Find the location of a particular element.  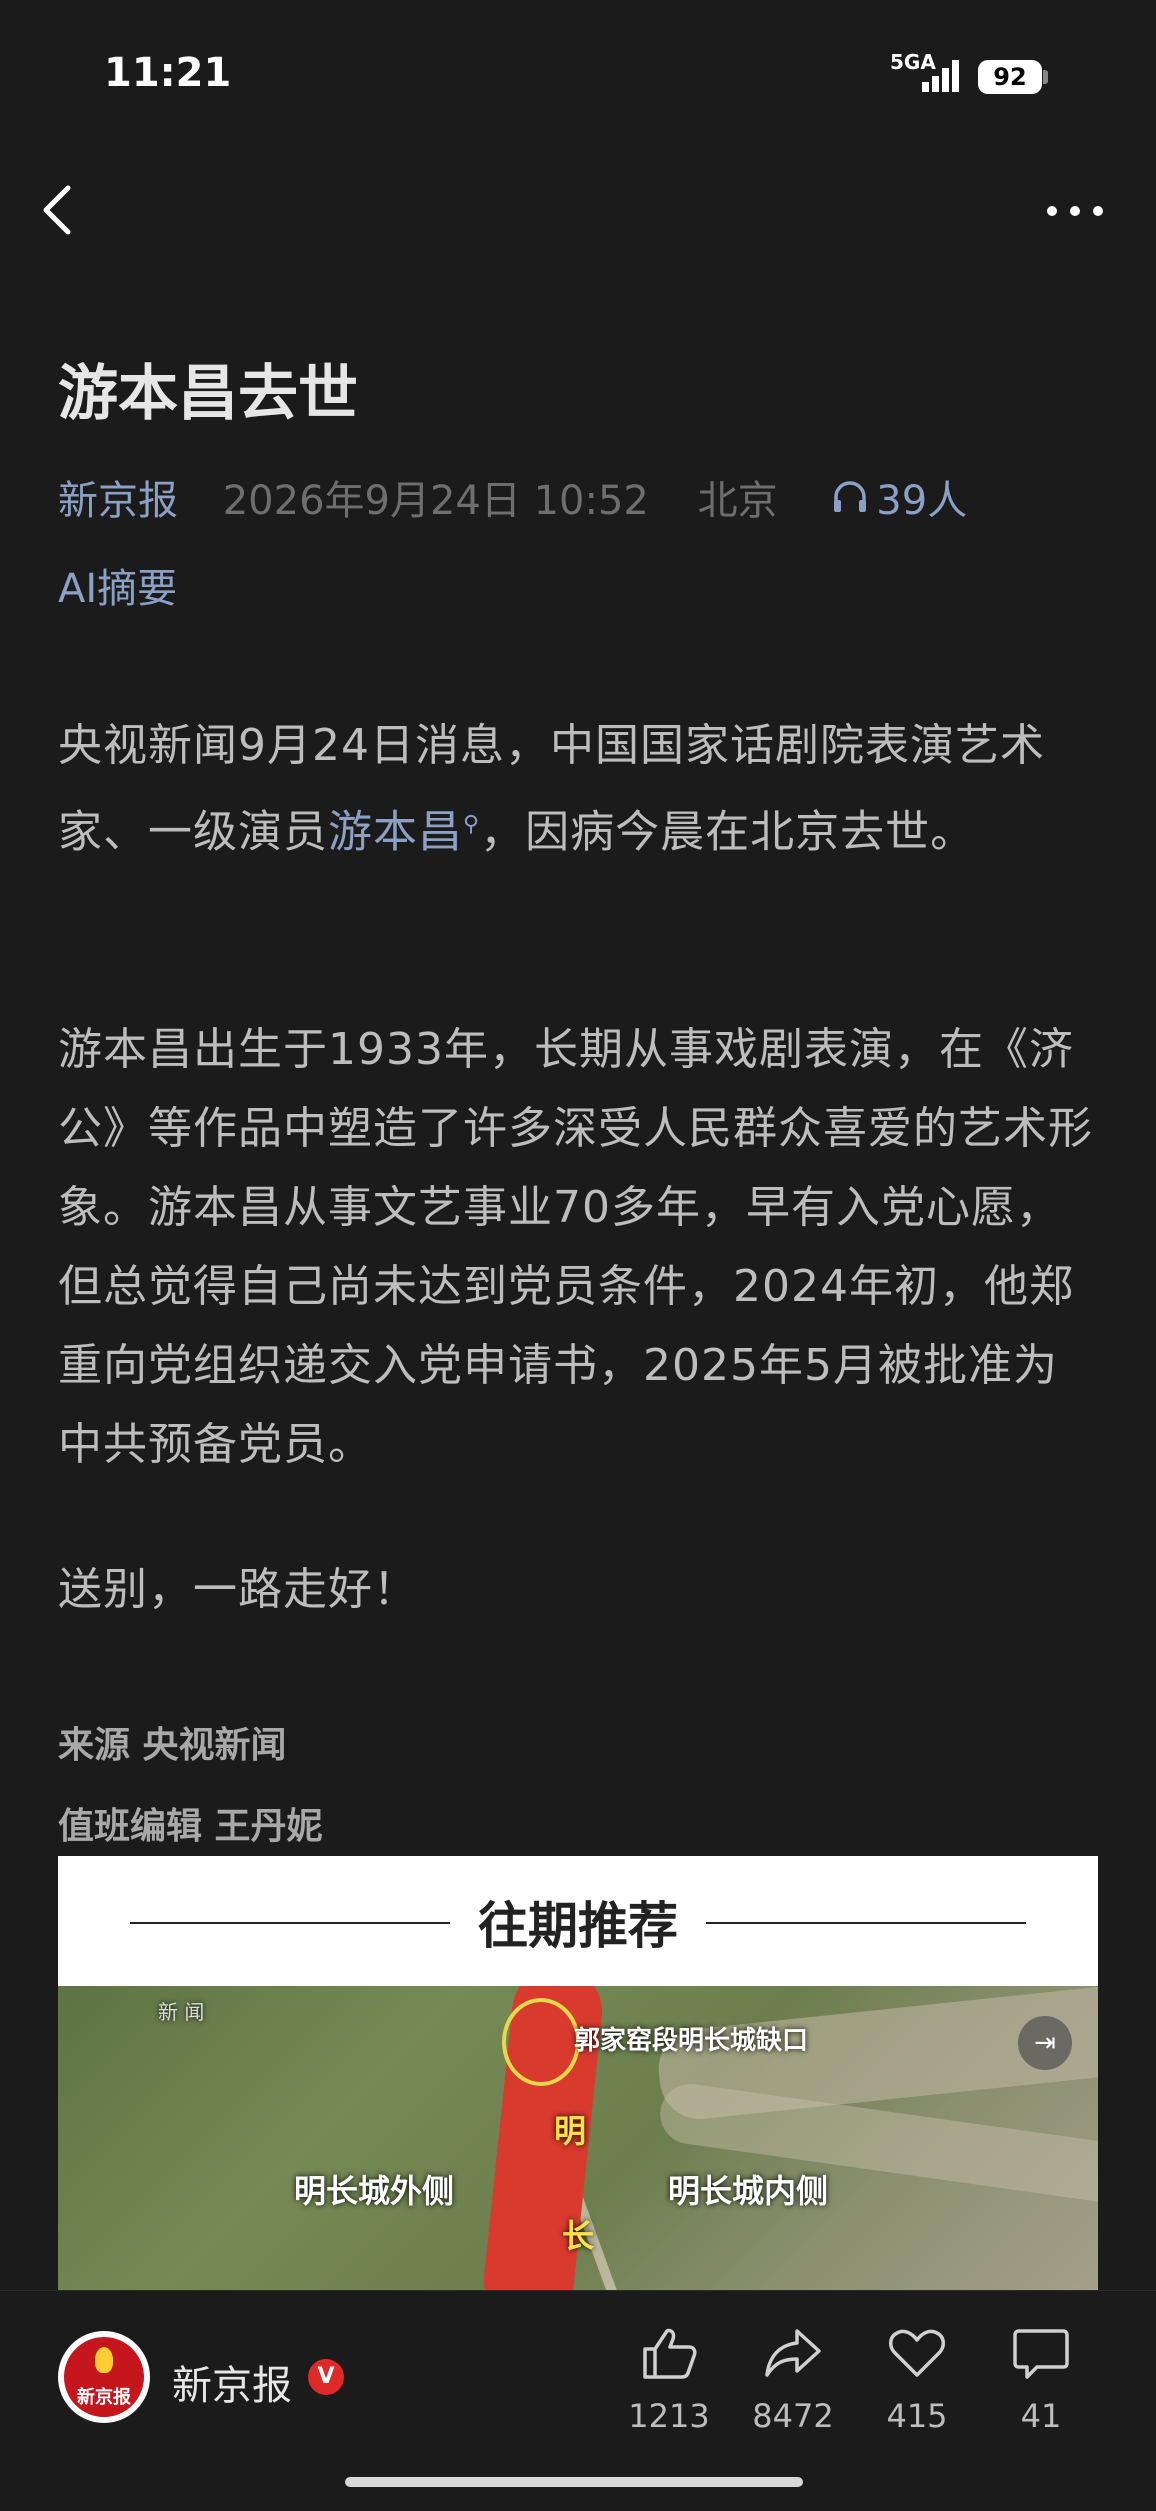

comment-button: 41 is located at coordinates (1041, 2380).